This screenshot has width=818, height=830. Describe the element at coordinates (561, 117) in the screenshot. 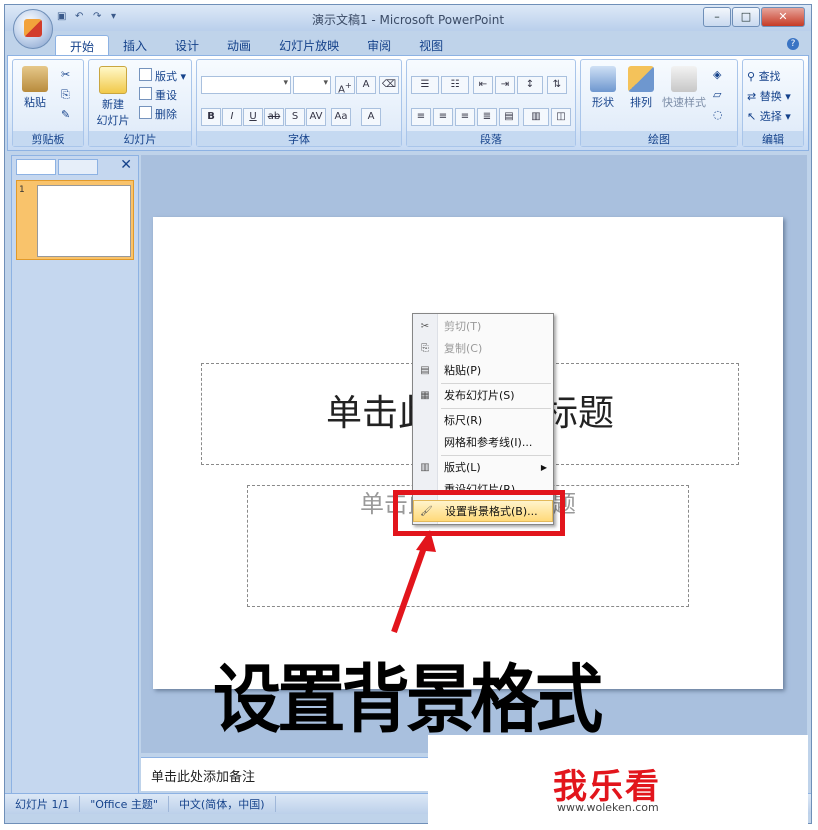

I see `smartart-icon: ◫` at that location.